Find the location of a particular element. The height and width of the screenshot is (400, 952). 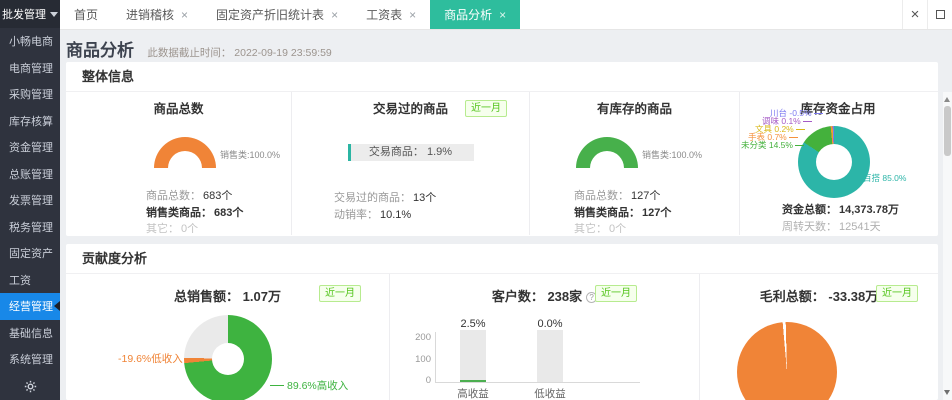

sidebar-header: 批发管理 is located at coordinates (30, 14).